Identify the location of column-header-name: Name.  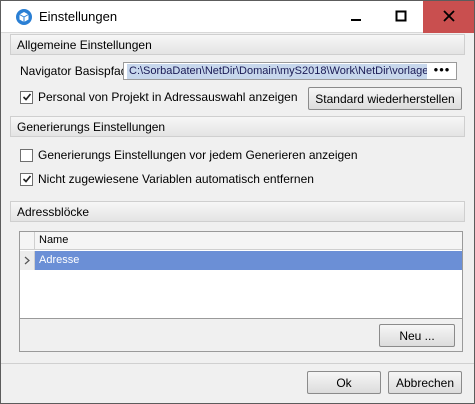
(53, 240).